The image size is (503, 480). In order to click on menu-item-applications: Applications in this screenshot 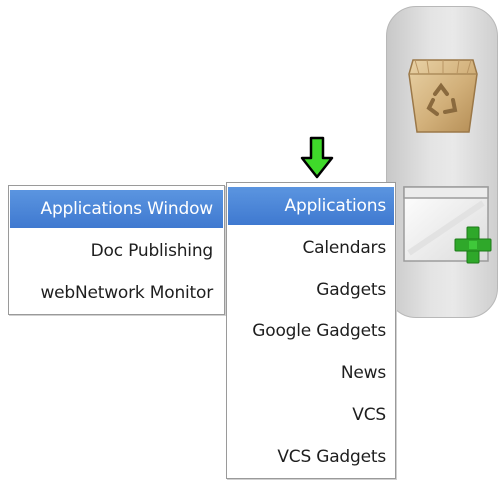, I will do `click(311, 206)`.